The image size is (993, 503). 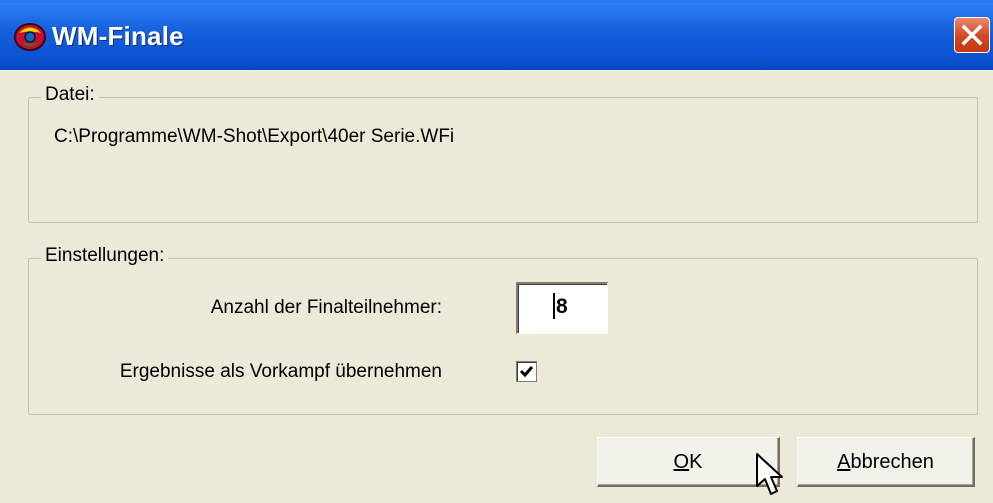 I want to click on ok-label: K, so click(x=696, y=462).